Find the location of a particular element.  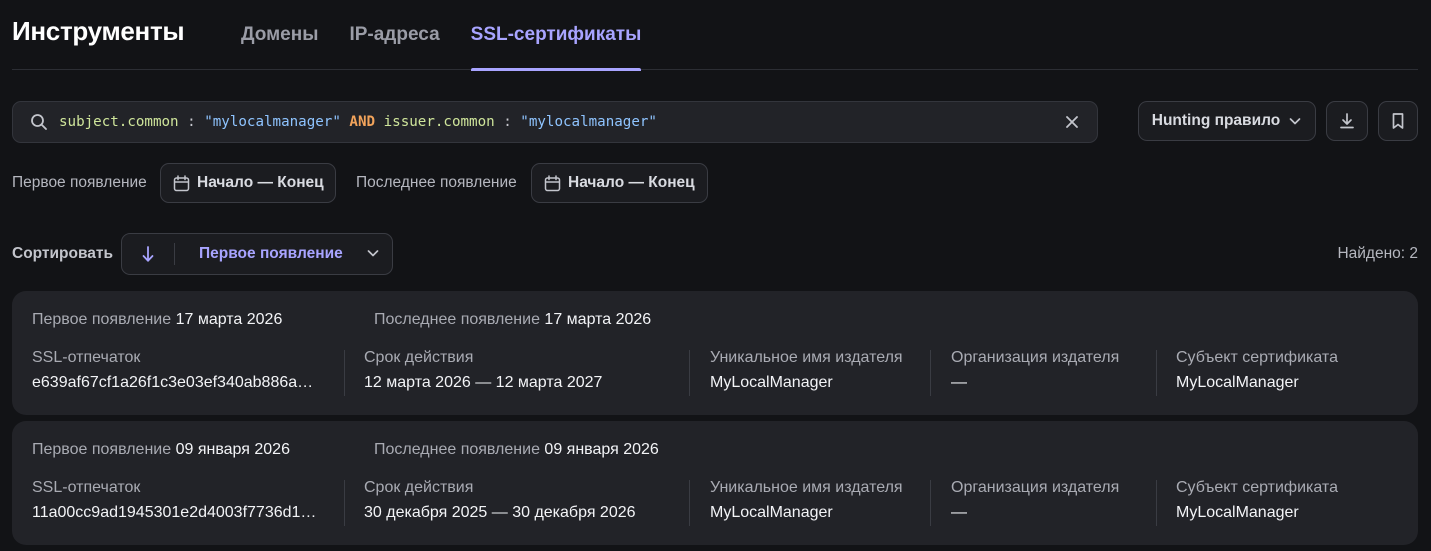

tab-ip-addresses: IP-адреса is located at coordinates (394, 35).